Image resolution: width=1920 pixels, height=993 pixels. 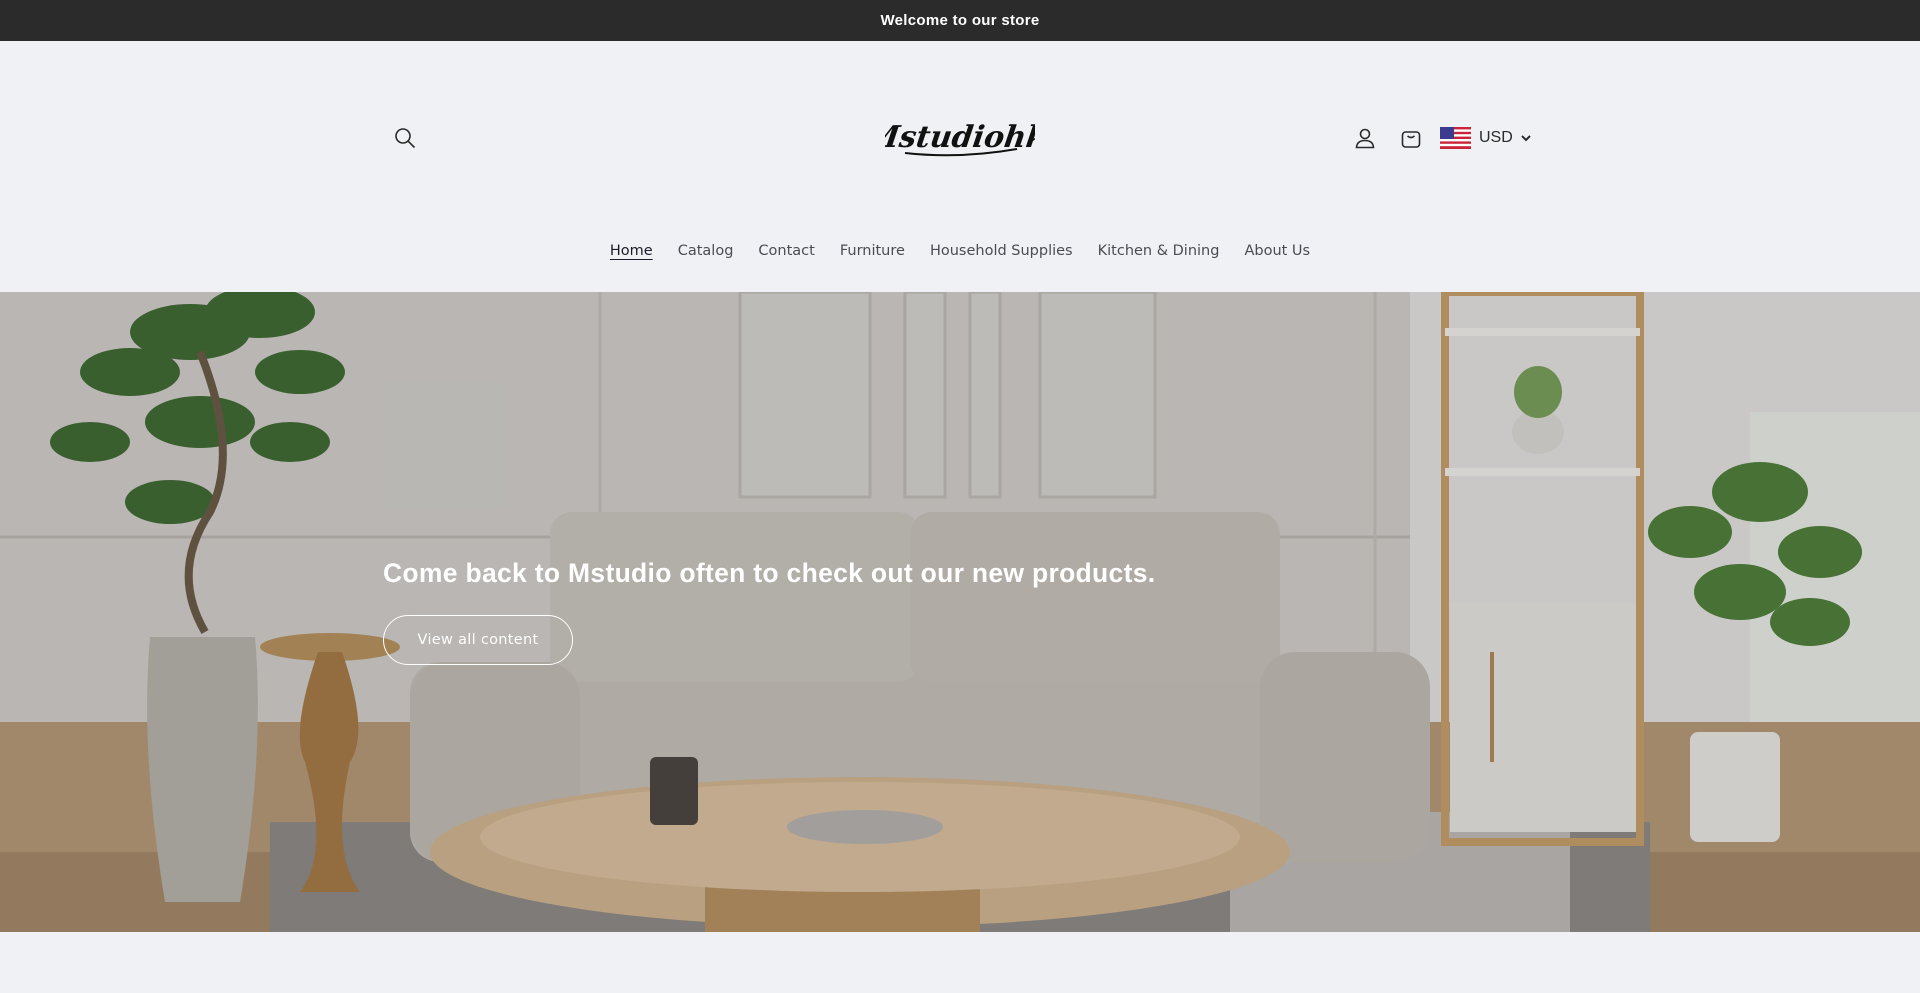 What do you see at coordinates (1455, 138) in the screenshot?
I see `us-flag-icon` at bounding box center [1455, 138].